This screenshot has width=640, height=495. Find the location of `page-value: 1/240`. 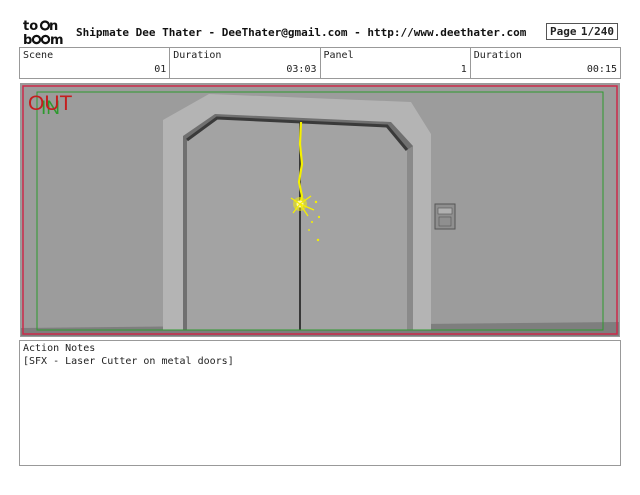

page-value: 1/240 is located at coordinates (597, 31).